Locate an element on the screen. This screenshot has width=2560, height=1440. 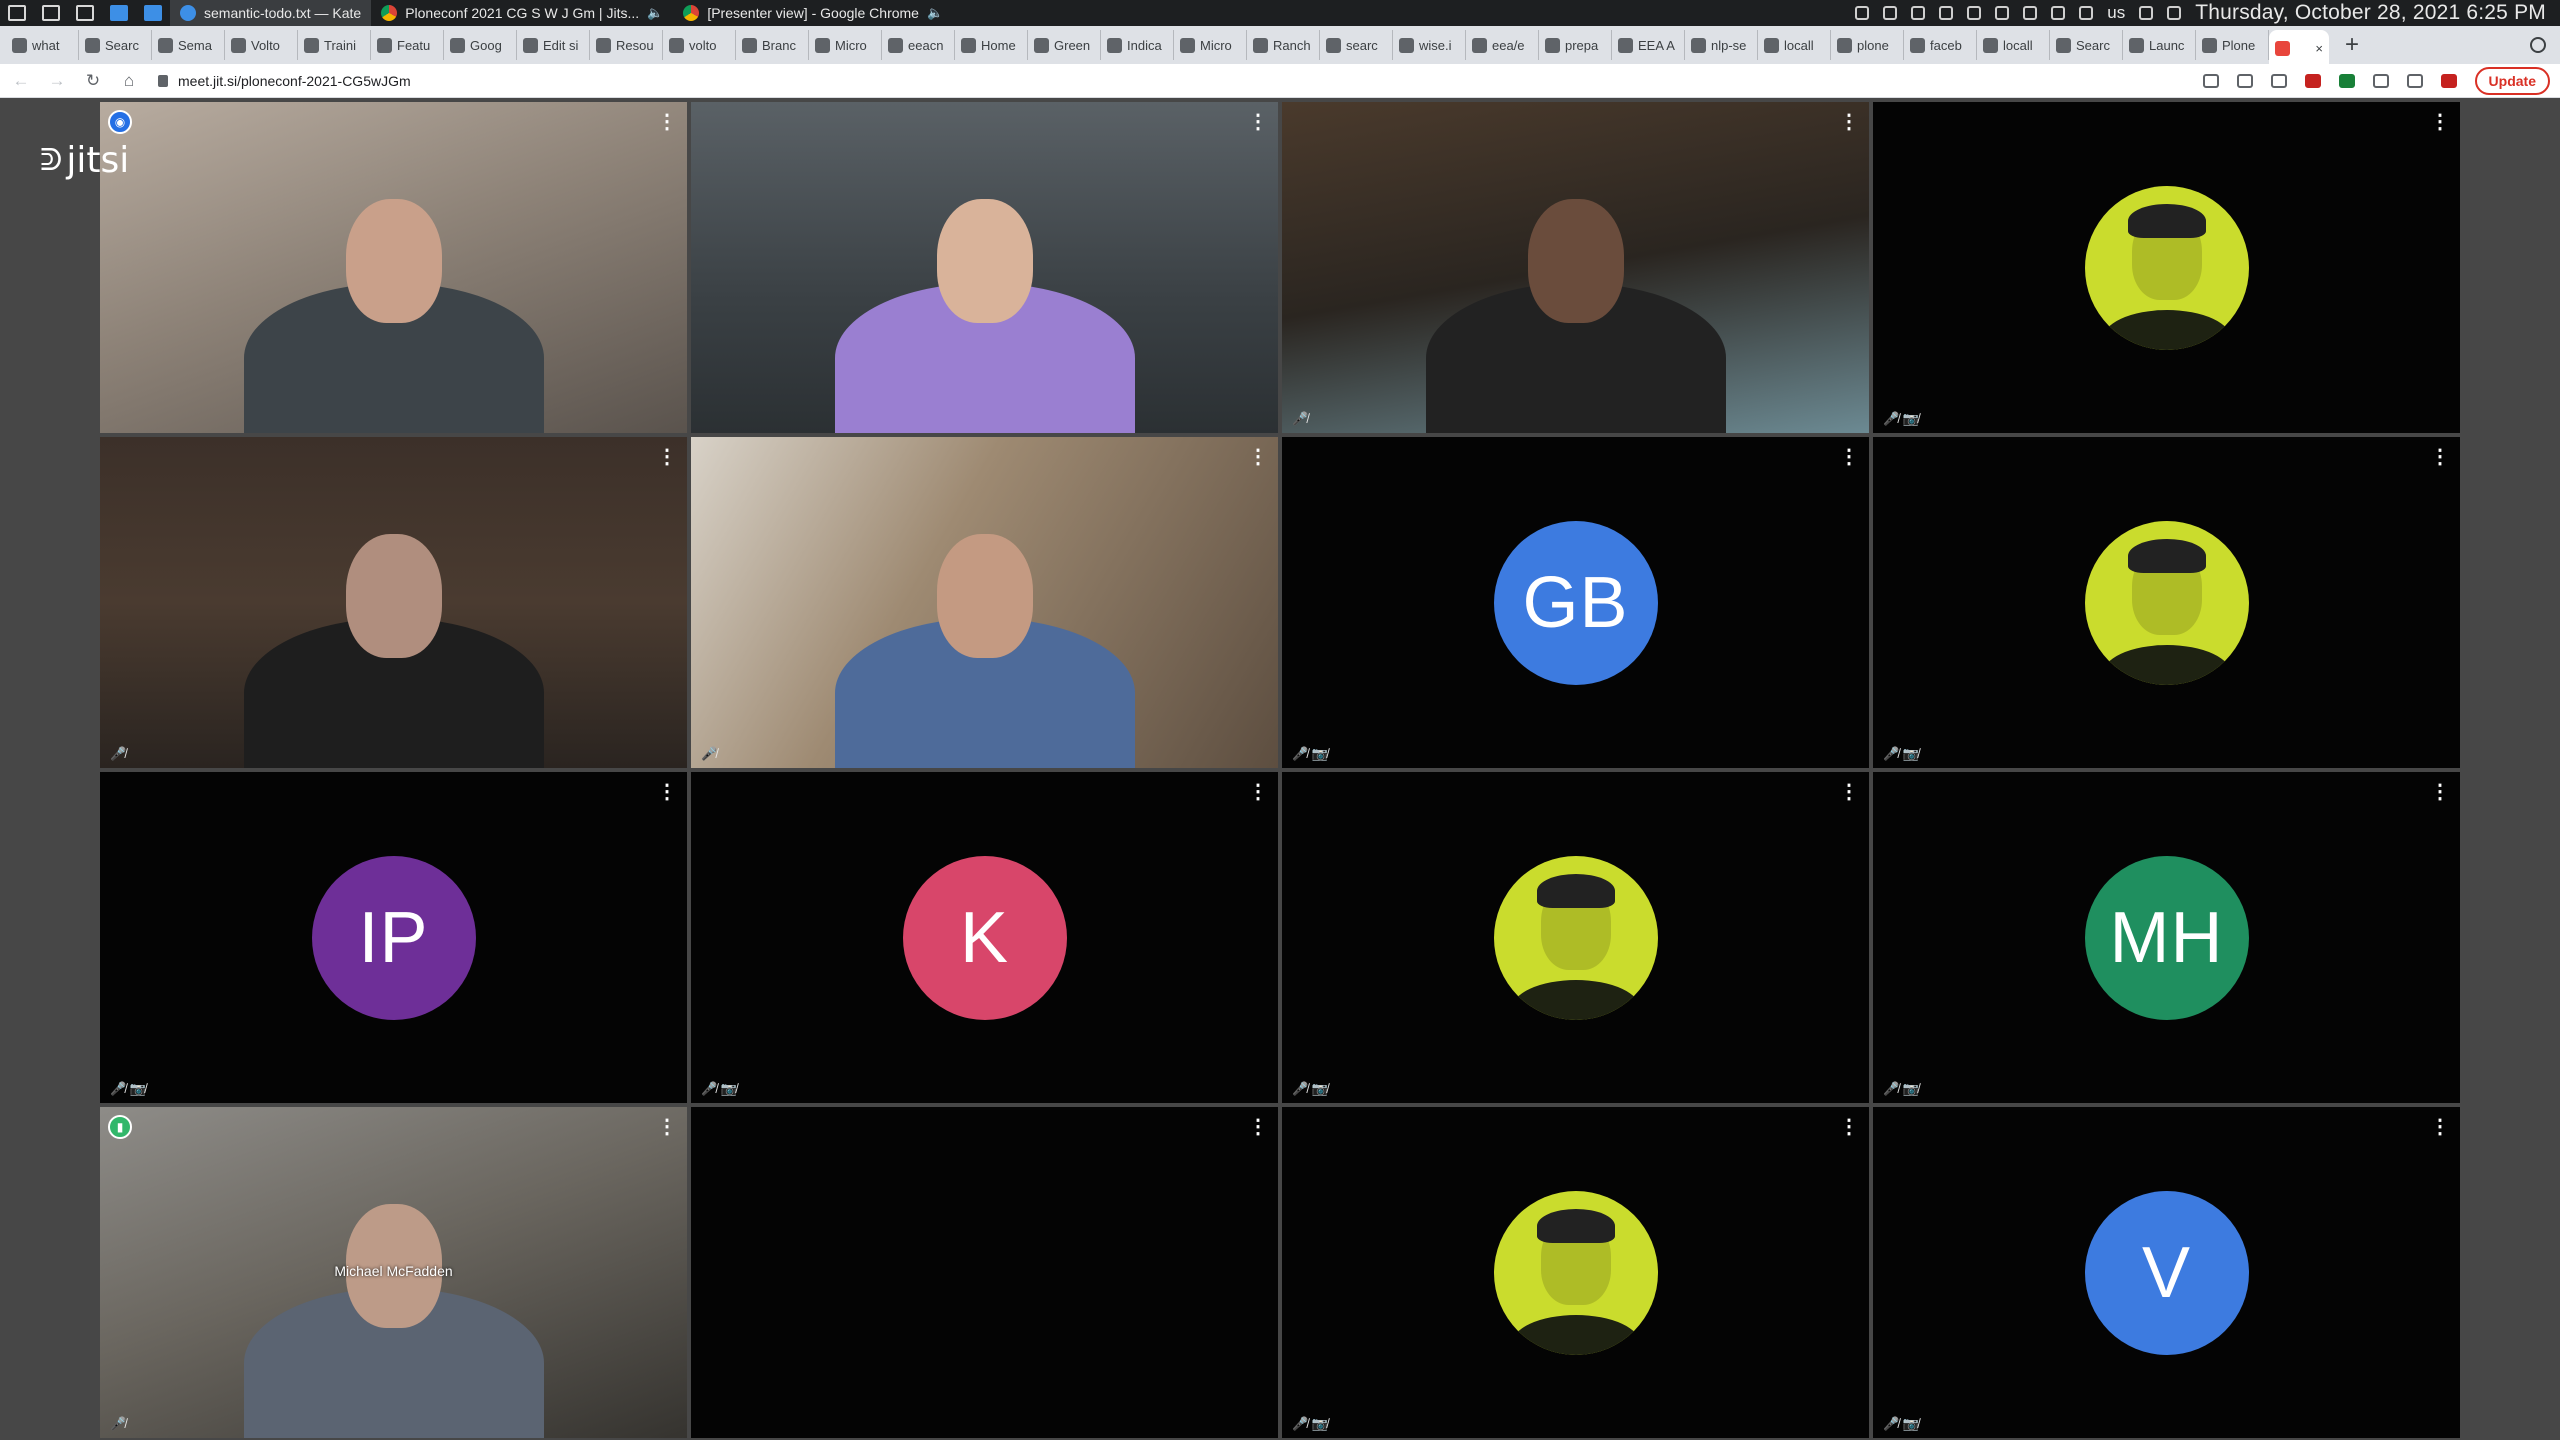
browser-tab: prepa is located at coordinates (1575, 45).